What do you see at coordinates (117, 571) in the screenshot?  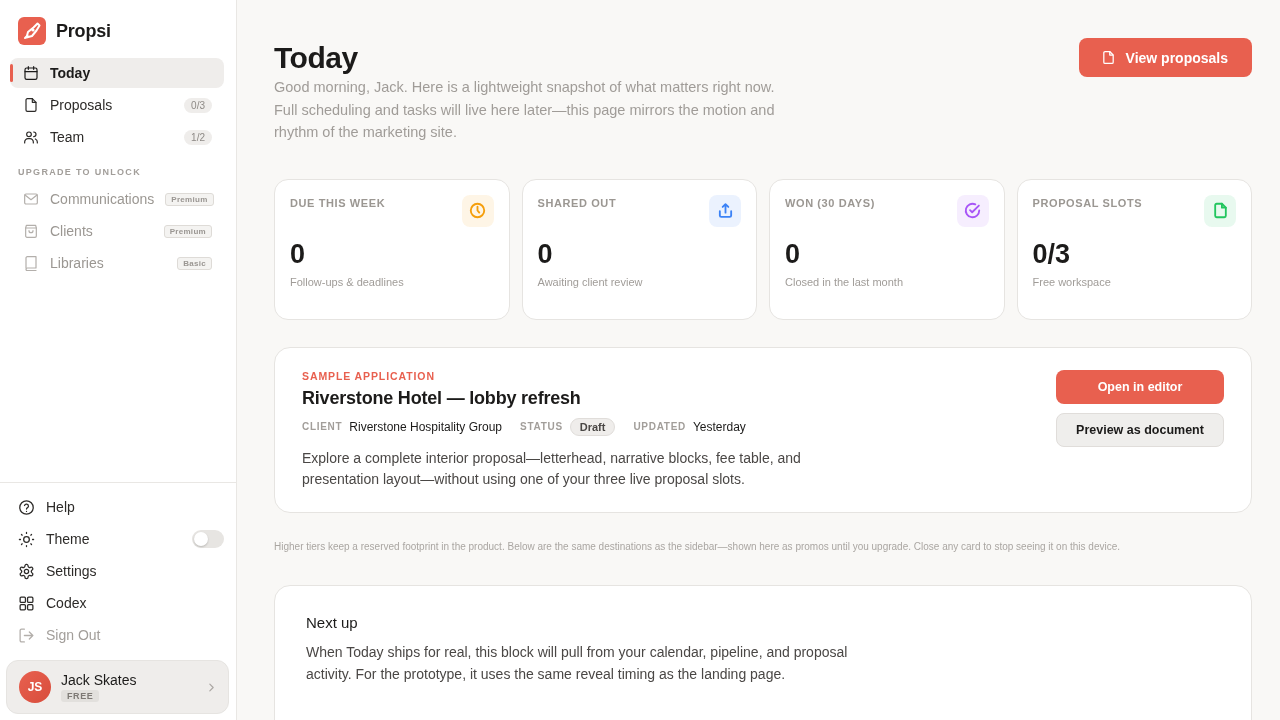 I see `menu-item: Settings` at bounding box center [117, 571].